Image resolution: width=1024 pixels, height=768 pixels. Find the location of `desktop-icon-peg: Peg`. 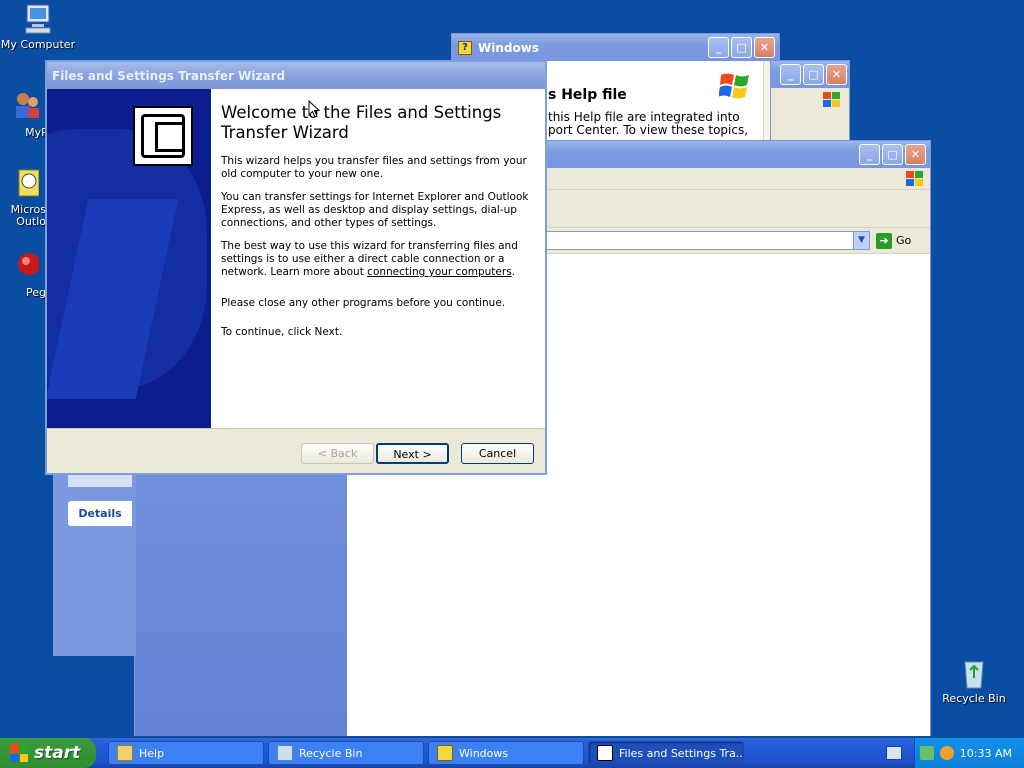

desktop-icon-peg: Peg is located at coordinates (23, 274).